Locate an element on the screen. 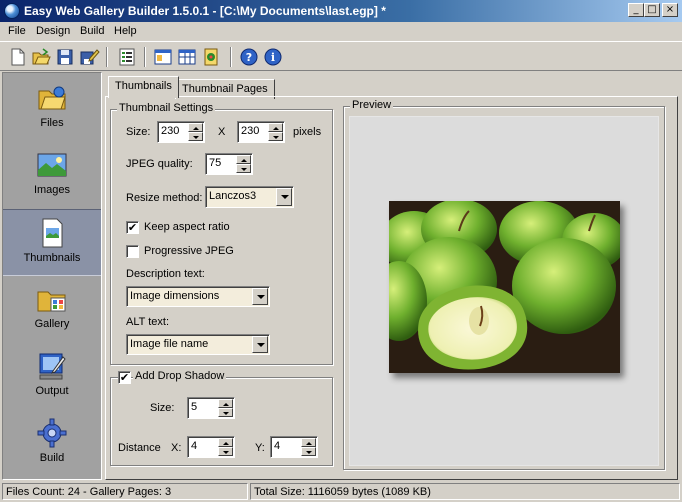  jpeg-quality-value: 75 is located at coordinates (215, 163).